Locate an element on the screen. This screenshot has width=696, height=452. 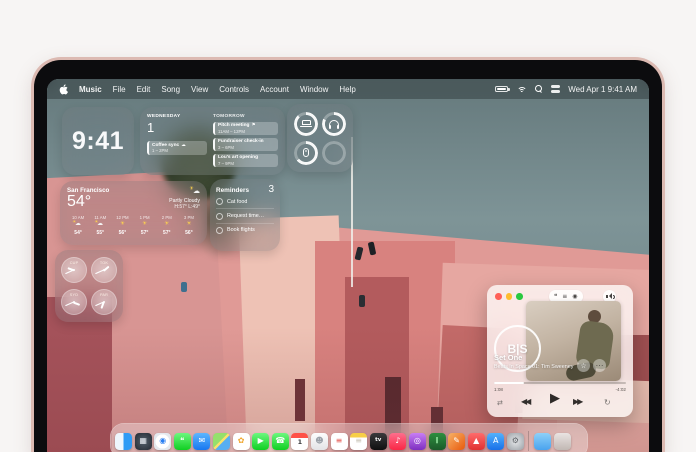
apple-menu-icon is located at coordinates (63, 89).